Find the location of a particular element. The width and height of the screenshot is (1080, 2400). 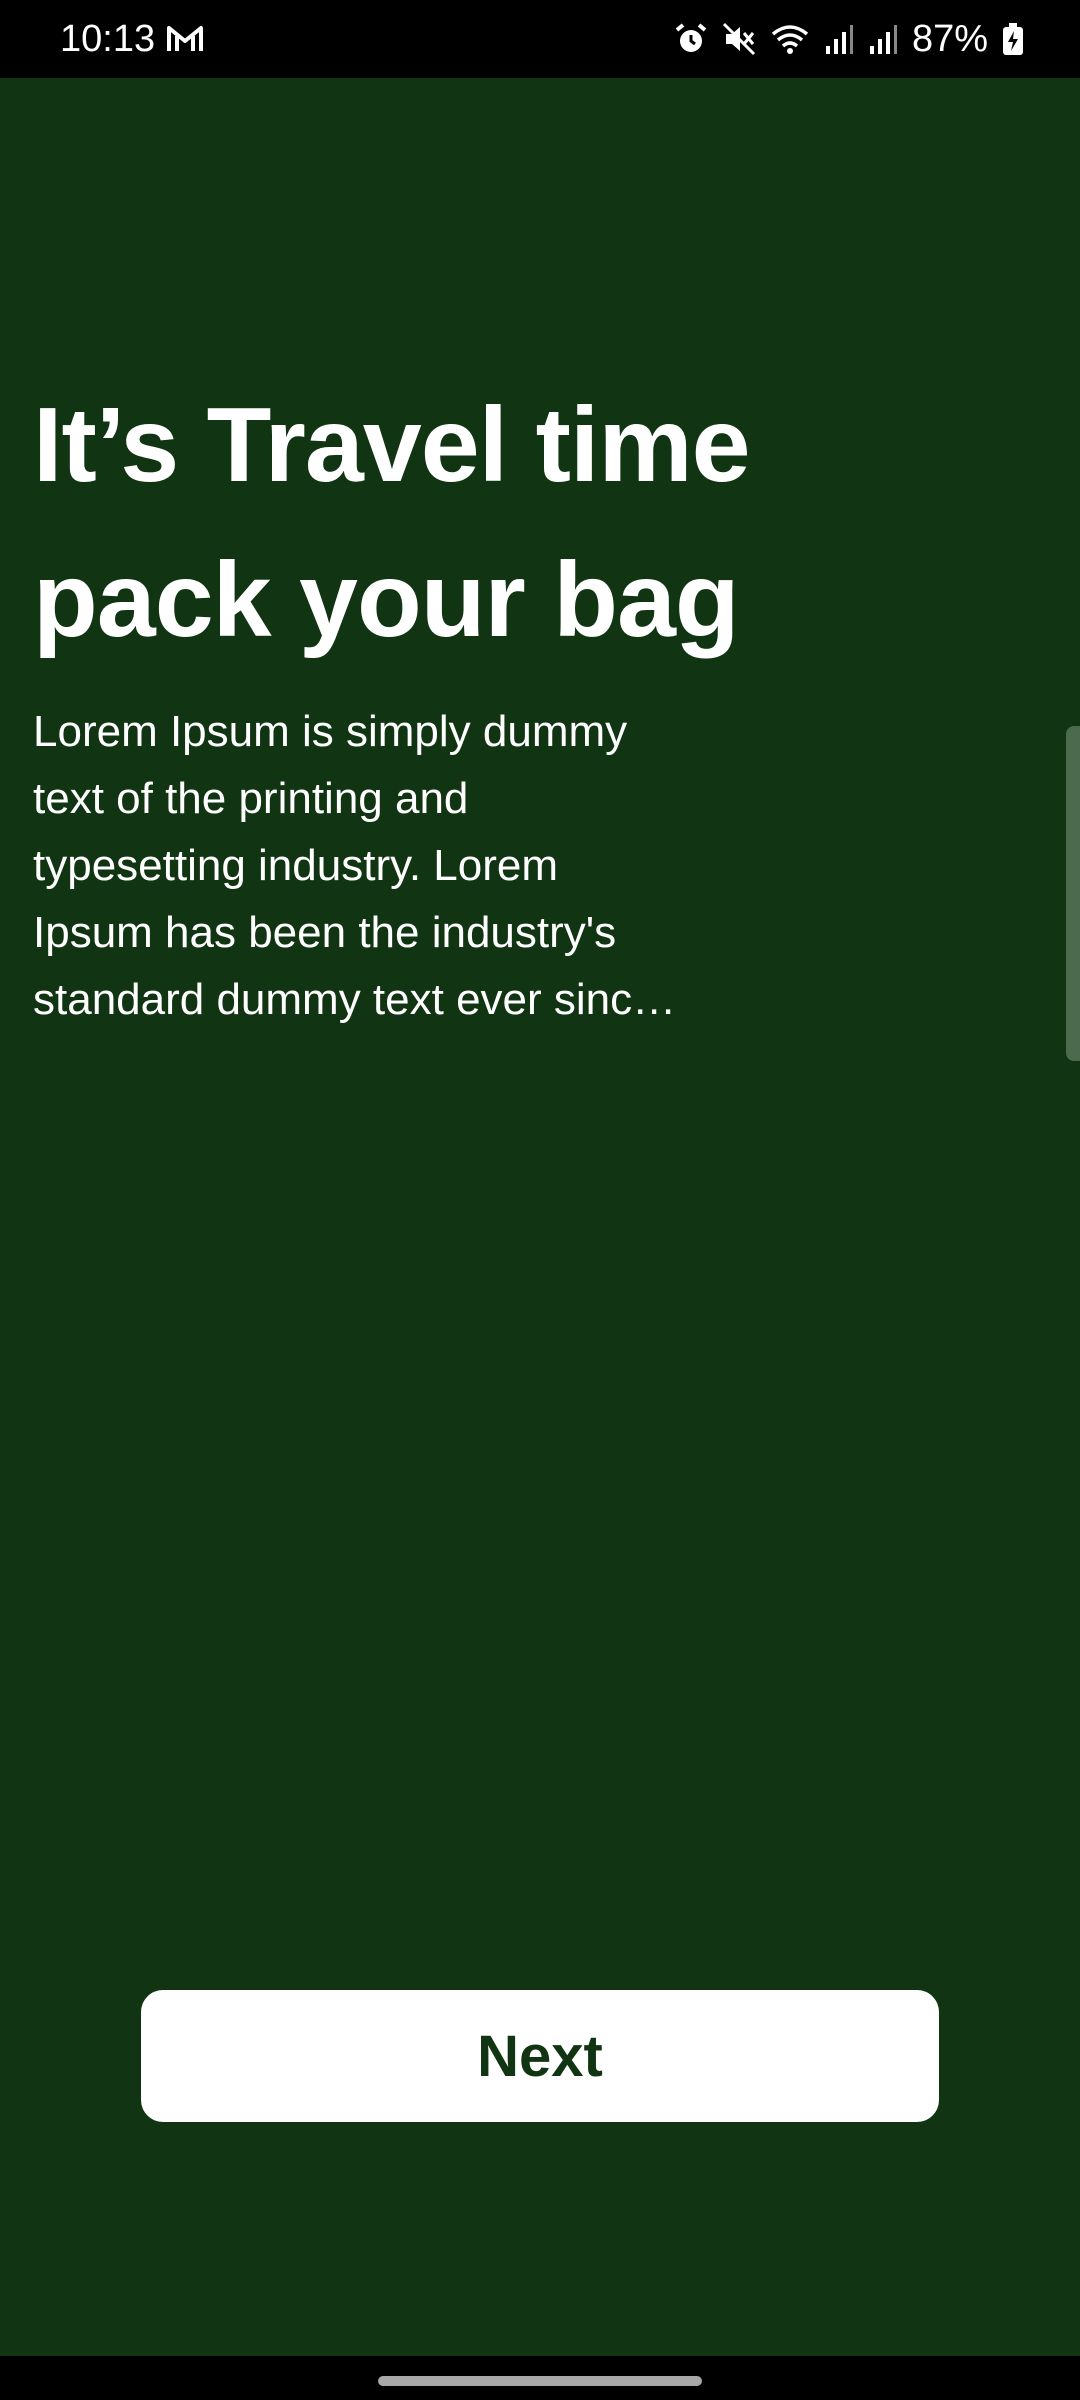

headline: It’s Travel time pack your bag is located at coordinates (483, 523).